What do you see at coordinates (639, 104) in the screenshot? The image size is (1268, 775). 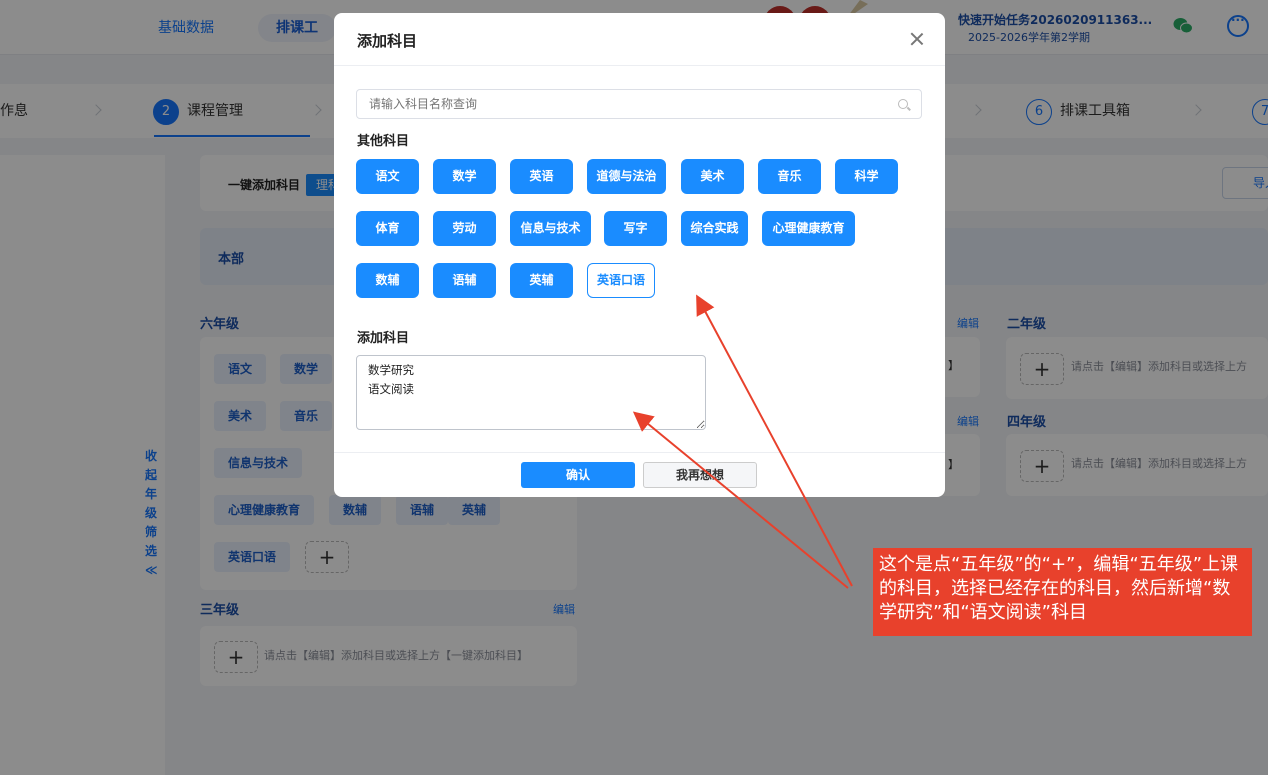 I see `subject-search-input` at bounding box center [639, 104].